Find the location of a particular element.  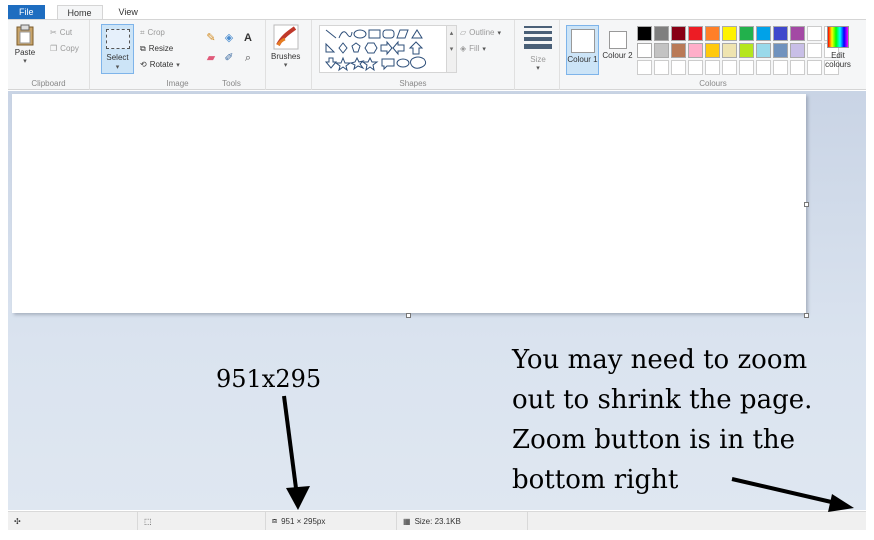

outline-button: ▱ Outline ▾ is located at coordinates (480, 32).